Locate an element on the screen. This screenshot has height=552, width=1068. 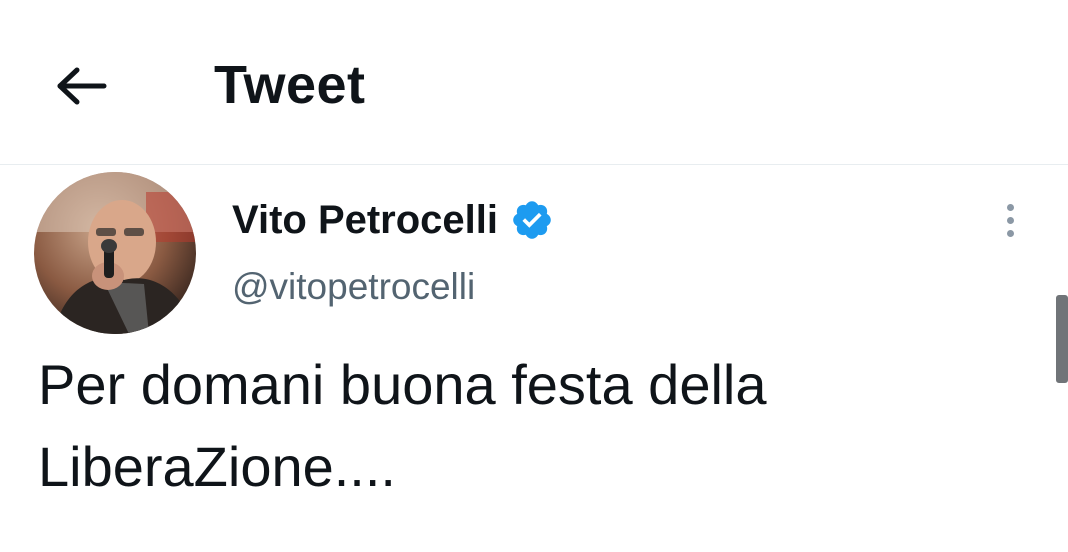
avatar is located at coordinates (115, 253).